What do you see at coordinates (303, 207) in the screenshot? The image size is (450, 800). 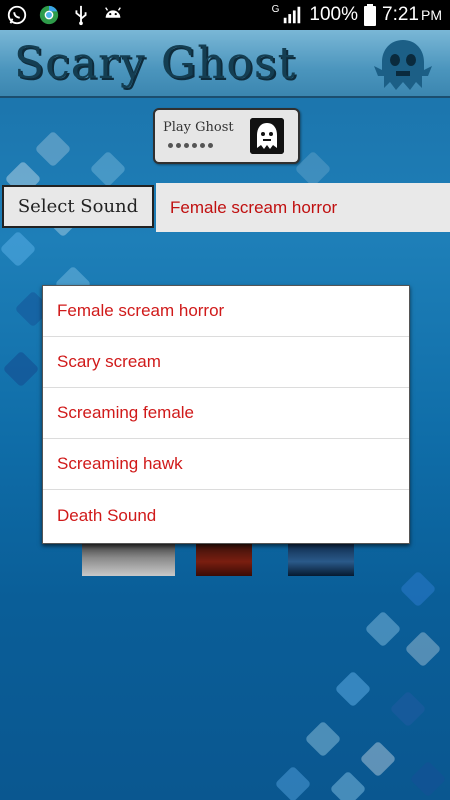 I see `selected-sound-field: Female scream horror` at bounding box center [303, 207].